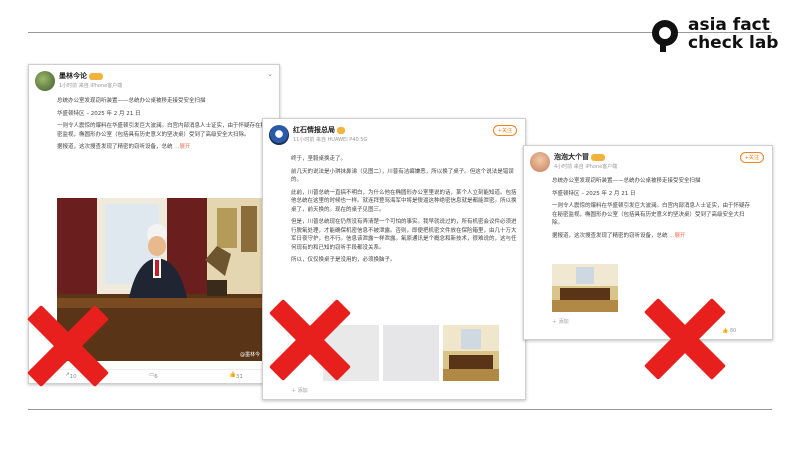 This screenshot has width=800, height=450. I want to click on username-text: 红石情报总局, so click(314, 130).